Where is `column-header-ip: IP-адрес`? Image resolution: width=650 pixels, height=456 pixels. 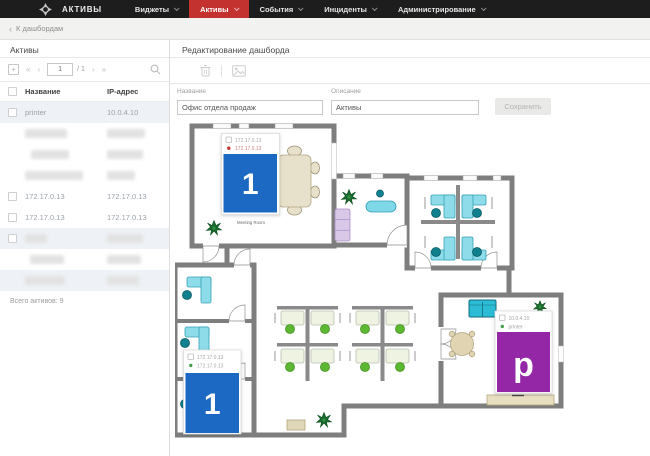
column-header-ip: IP-адрес is located at coordinates (138, 91).